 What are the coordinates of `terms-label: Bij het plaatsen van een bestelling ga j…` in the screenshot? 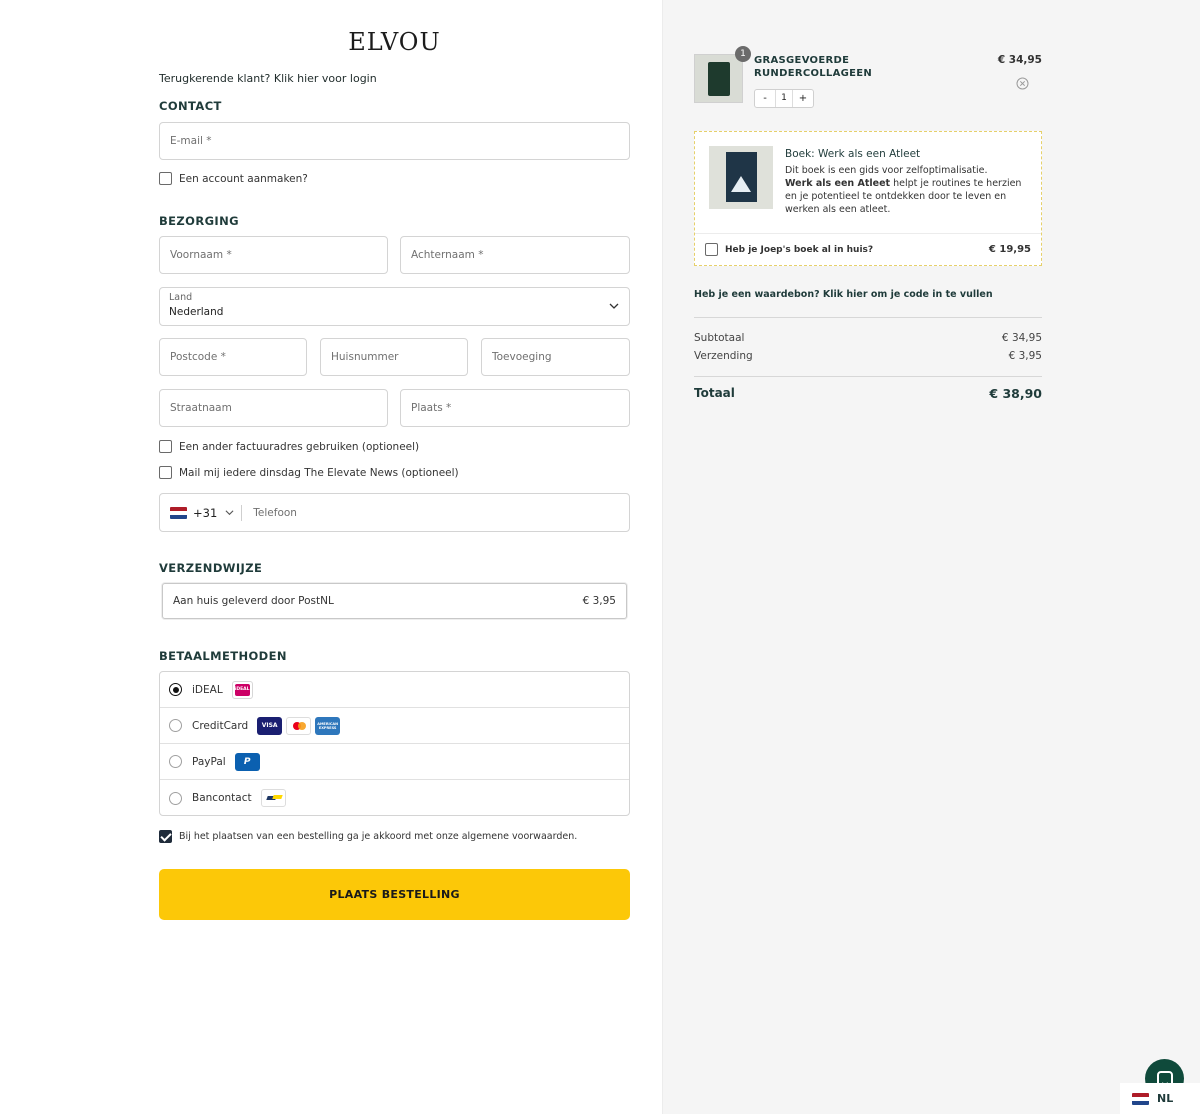 It's located at (378, 836).